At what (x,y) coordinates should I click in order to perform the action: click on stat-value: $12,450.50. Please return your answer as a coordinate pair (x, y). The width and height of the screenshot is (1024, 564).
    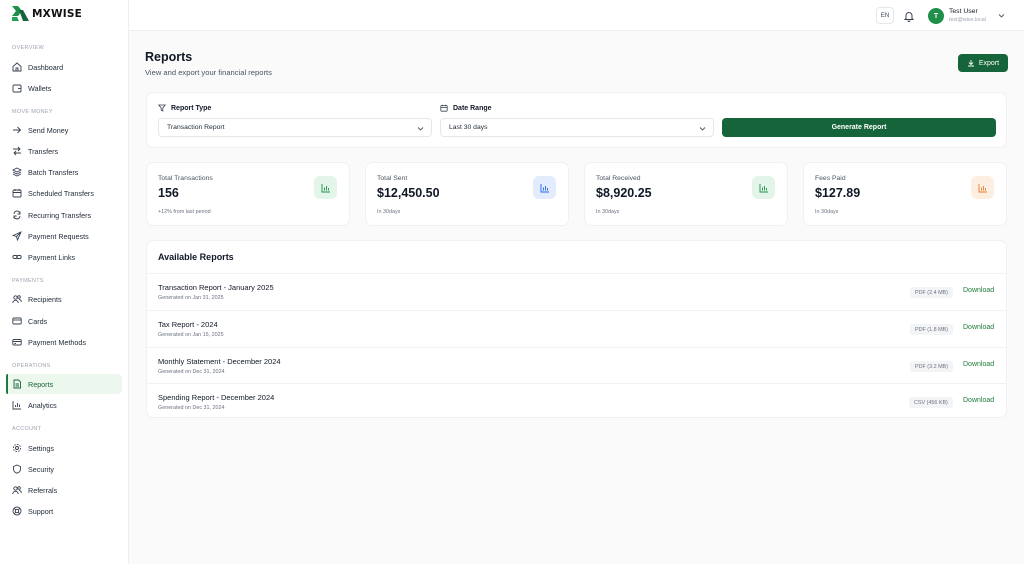
    Looking at the image, I should click on (408, 193).